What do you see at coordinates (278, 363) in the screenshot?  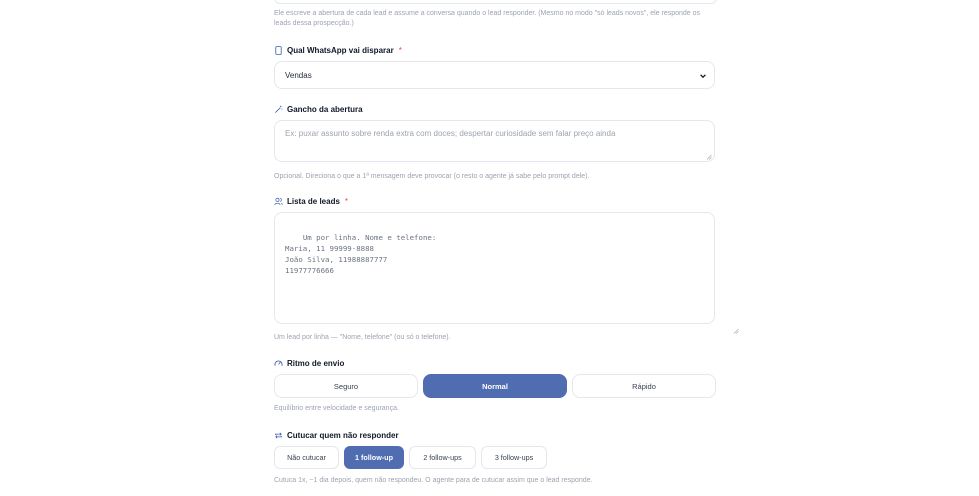 I see `gauge-icon` at bounding box center [278, 363].